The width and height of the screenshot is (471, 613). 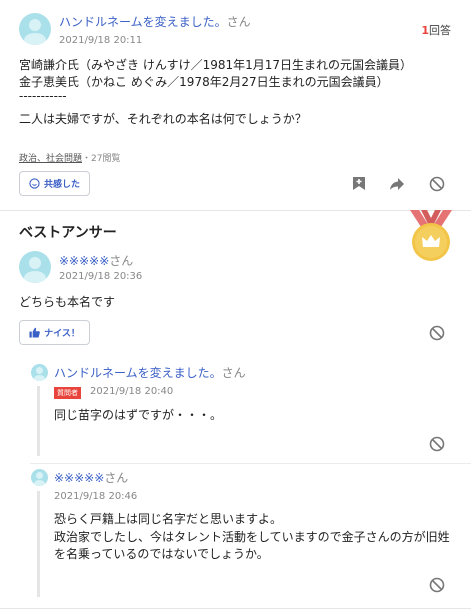 I want to click on question-date: 2021/9/18 20:11, so click(x=101, y=40).